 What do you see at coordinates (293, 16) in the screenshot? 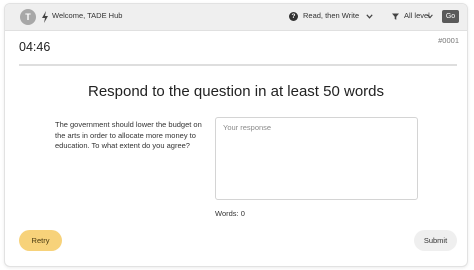
I see `help-icon: ?` at bounding box center [293, 16].